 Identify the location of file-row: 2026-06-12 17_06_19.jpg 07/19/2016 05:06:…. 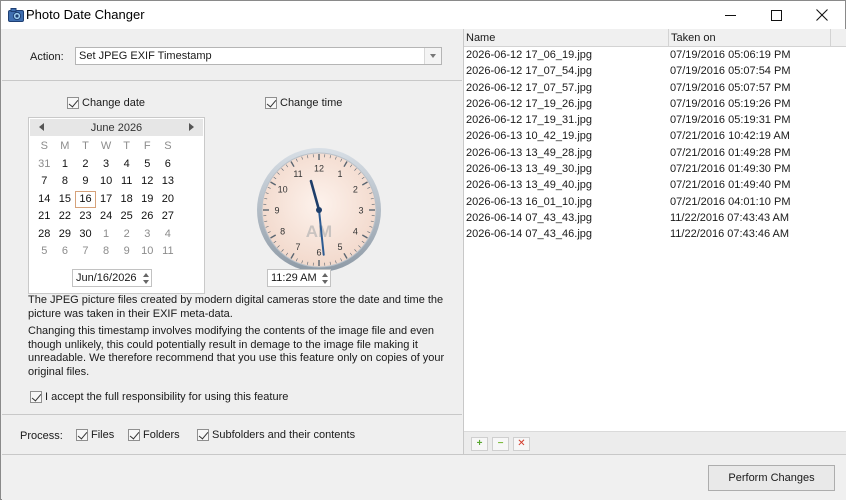
(655, 56).